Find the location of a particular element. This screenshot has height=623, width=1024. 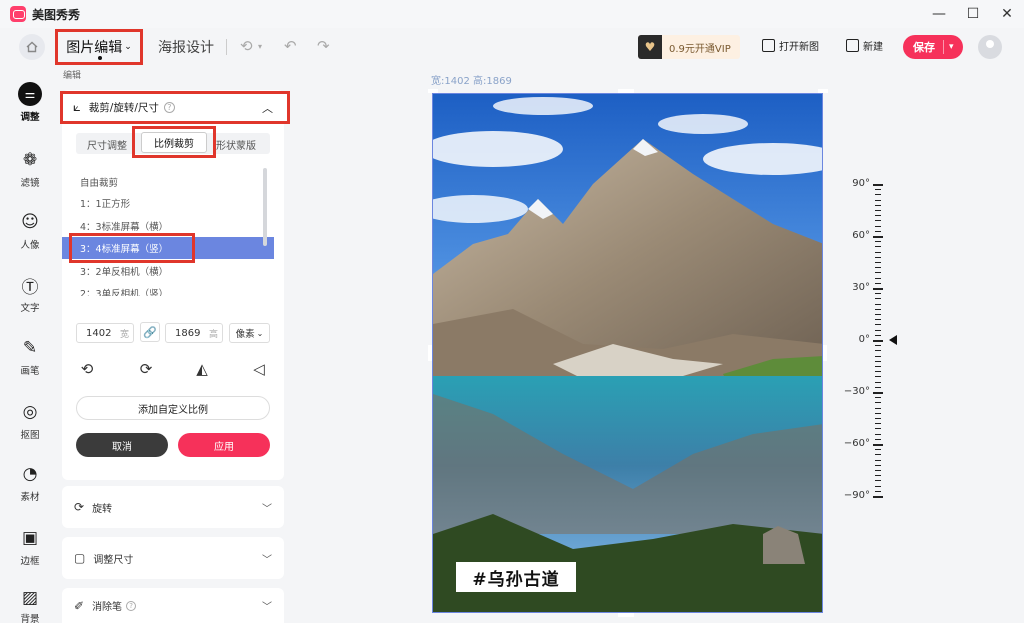

chevron-down-icon: ﹀ is located at coordinates (267, 560).